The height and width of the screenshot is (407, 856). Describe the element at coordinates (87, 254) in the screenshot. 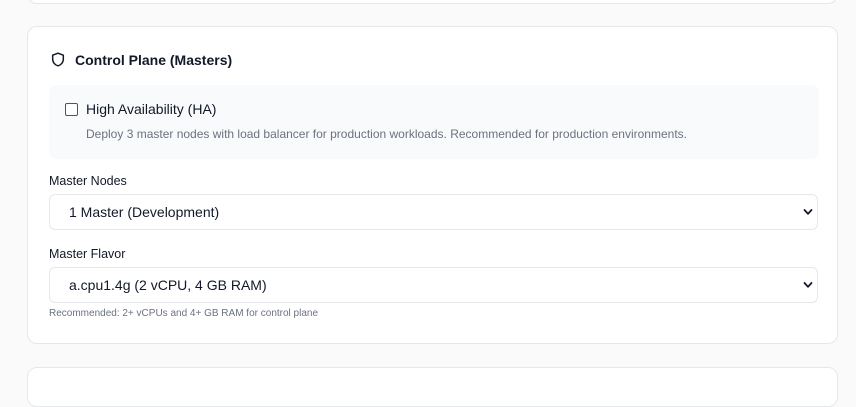

I see `master-flavor-label: Master Flavor` at that location.